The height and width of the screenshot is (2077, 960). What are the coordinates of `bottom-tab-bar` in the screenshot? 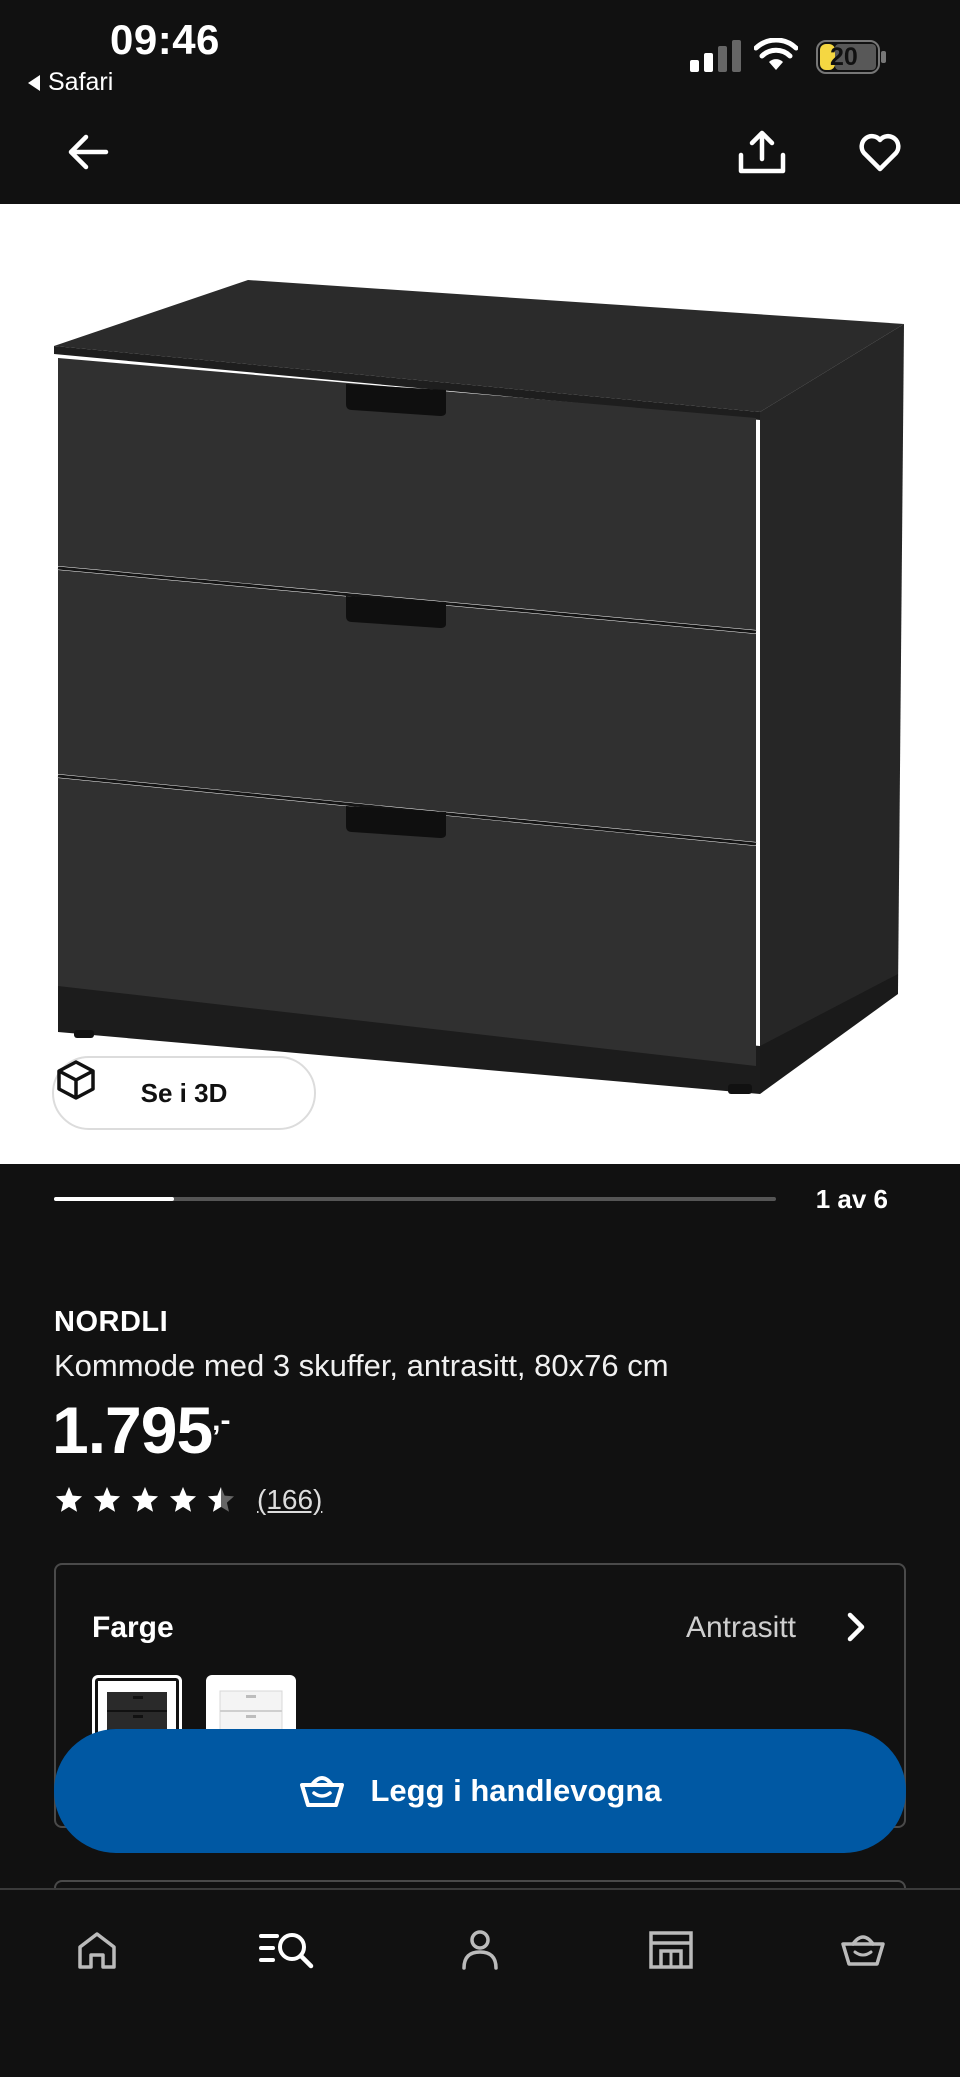 It's located at (480, 1982).